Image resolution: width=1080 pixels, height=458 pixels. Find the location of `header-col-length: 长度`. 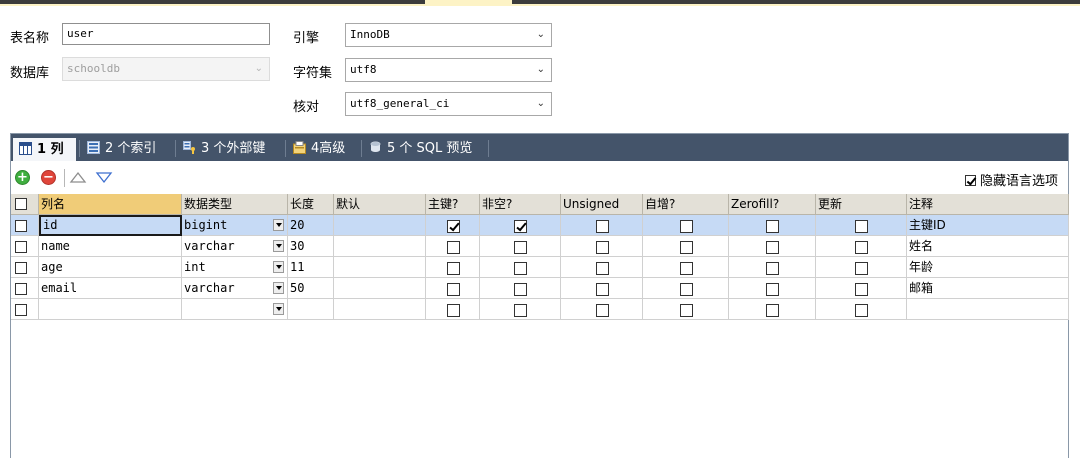

header-col-length: 长度 is located at coordinates (311, 204).